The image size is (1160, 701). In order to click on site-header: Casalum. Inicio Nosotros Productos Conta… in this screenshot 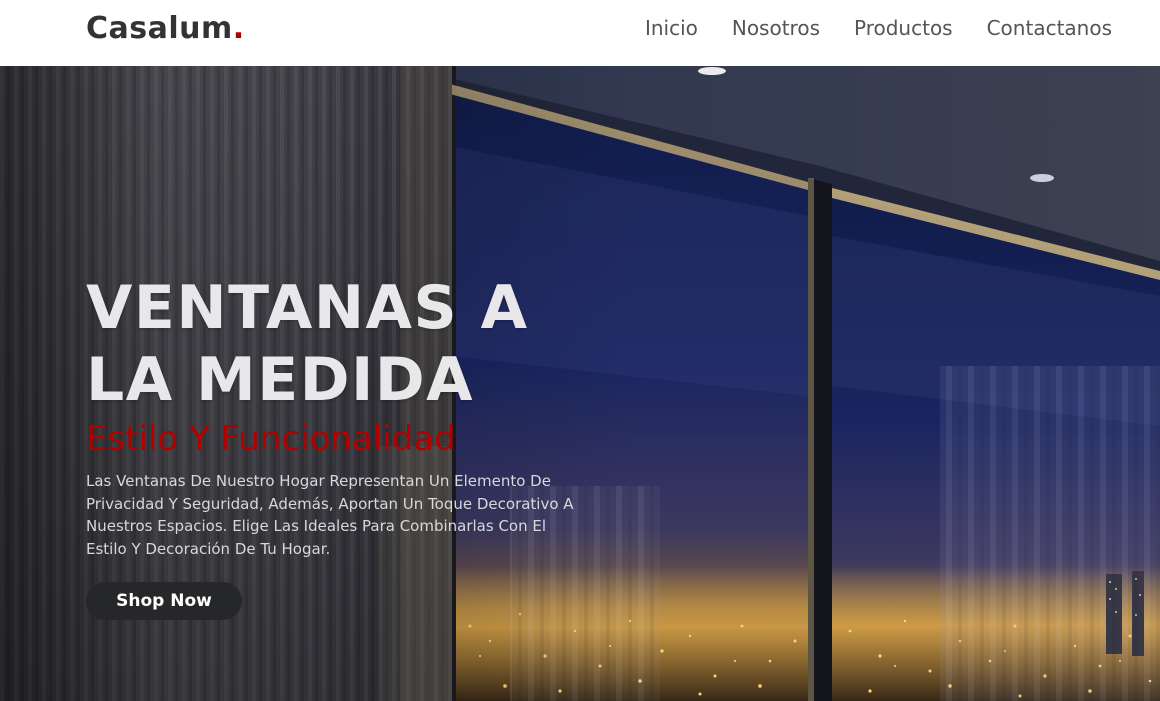, I will do `click(580, 33)`.